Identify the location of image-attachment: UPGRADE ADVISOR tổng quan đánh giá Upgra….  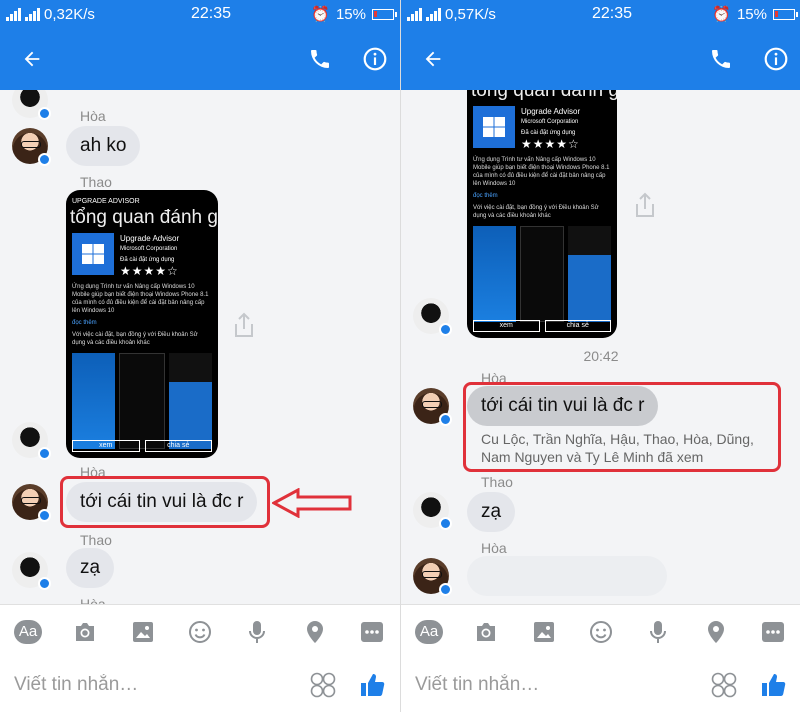
(142, 324).